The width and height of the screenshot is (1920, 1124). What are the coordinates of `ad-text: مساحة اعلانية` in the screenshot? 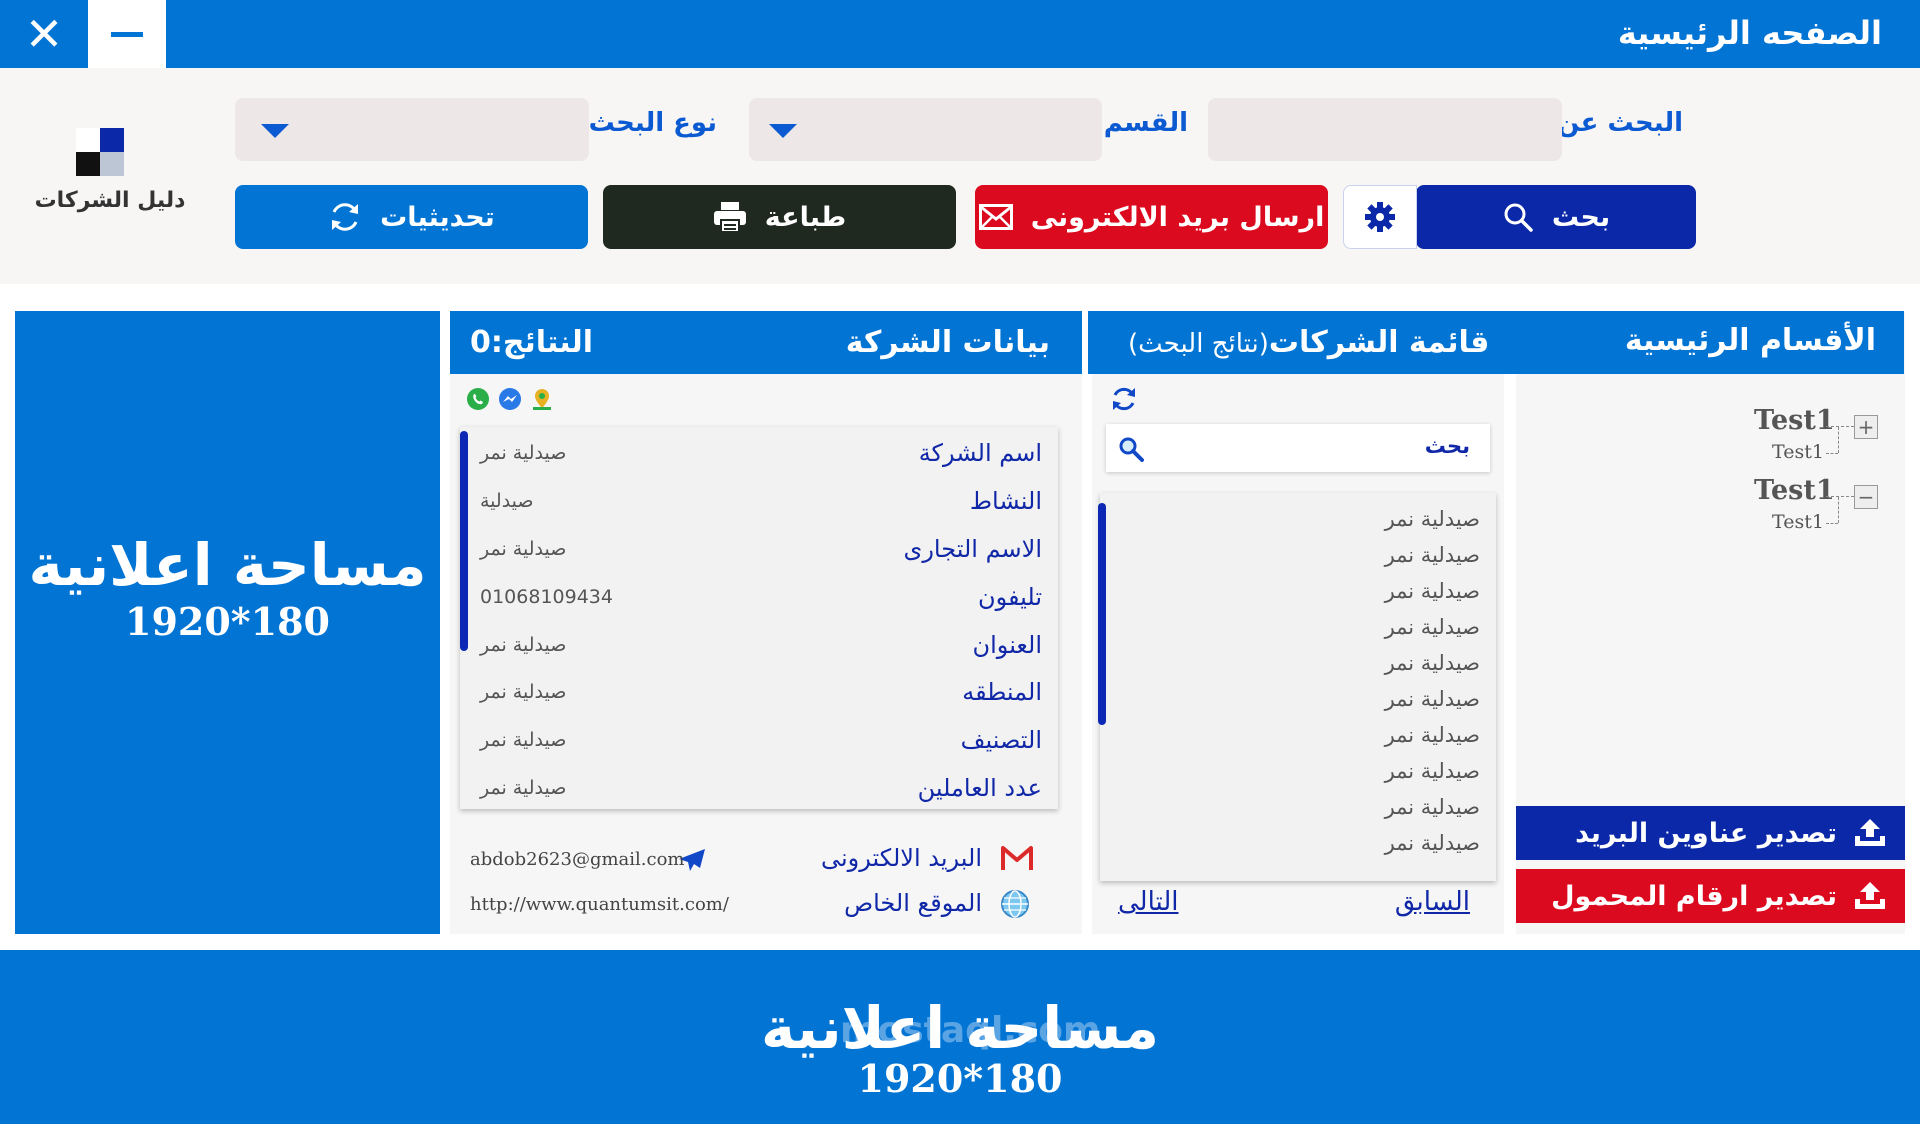 It's located at (227, 565).